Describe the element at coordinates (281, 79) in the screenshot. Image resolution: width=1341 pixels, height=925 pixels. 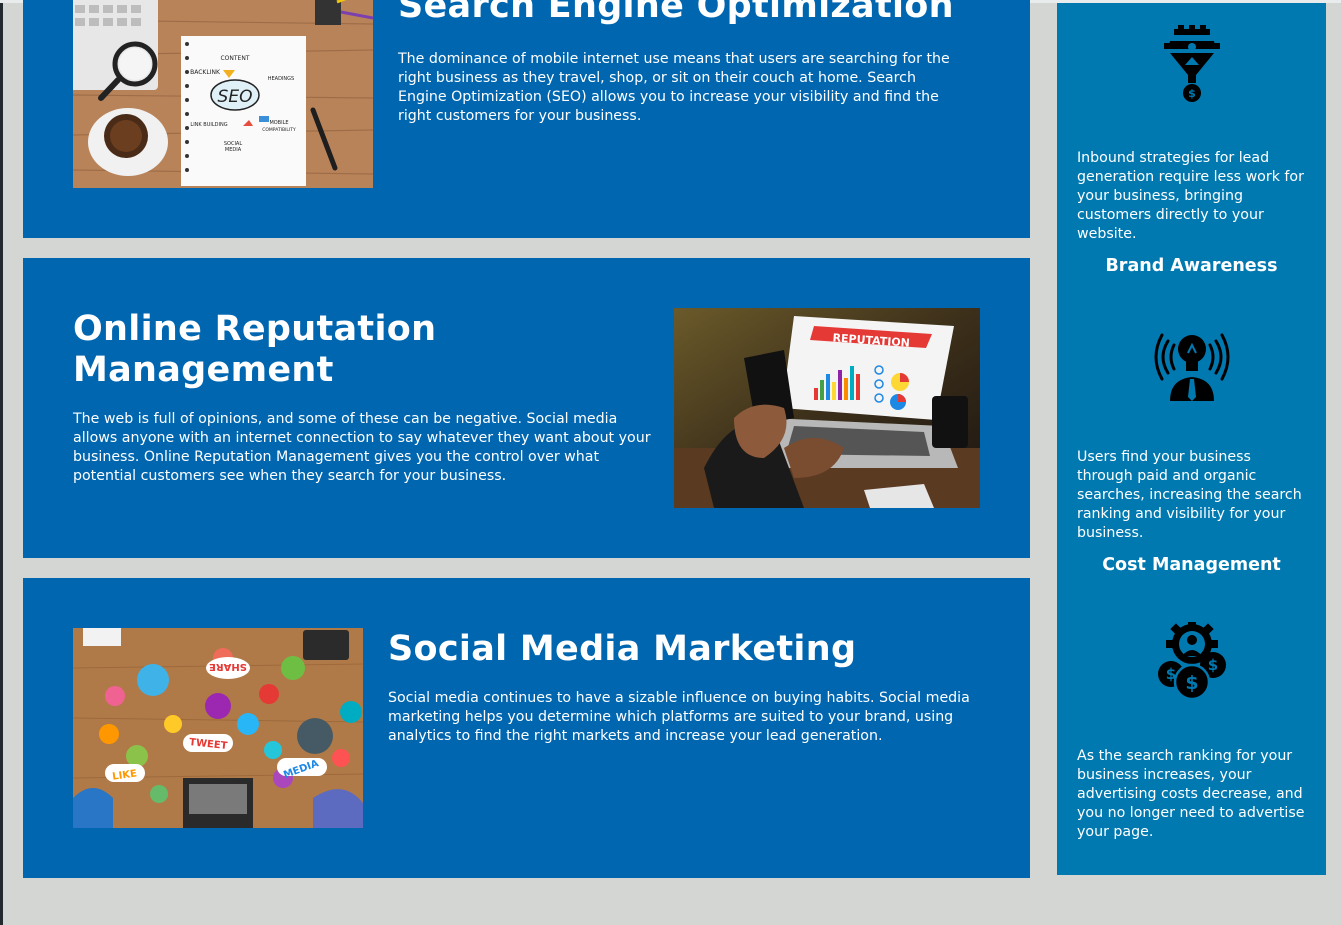
I see `svg-text: HEADINGS` at that location.